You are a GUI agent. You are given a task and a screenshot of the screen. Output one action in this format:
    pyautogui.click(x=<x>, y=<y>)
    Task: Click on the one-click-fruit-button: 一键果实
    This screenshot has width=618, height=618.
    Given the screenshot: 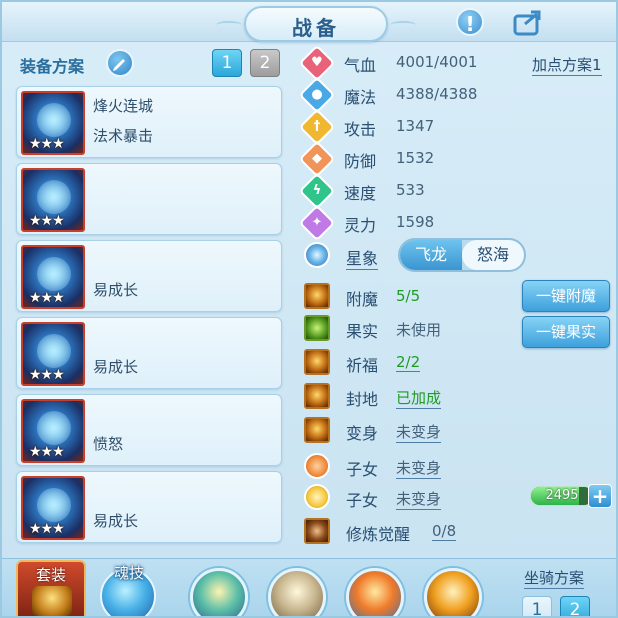 What is the action you would take?
    pyautogui.click(x=566, y=332)
    